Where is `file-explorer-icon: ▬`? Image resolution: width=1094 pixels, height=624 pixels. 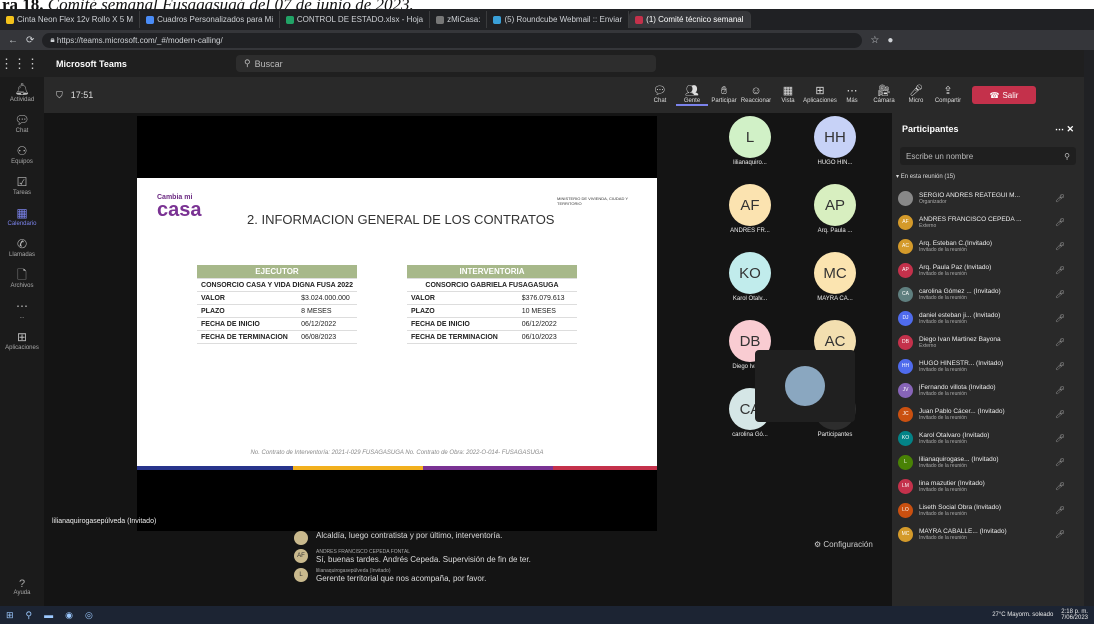
file-explorer-icon: ▬ is located at coordinates (48, 615).